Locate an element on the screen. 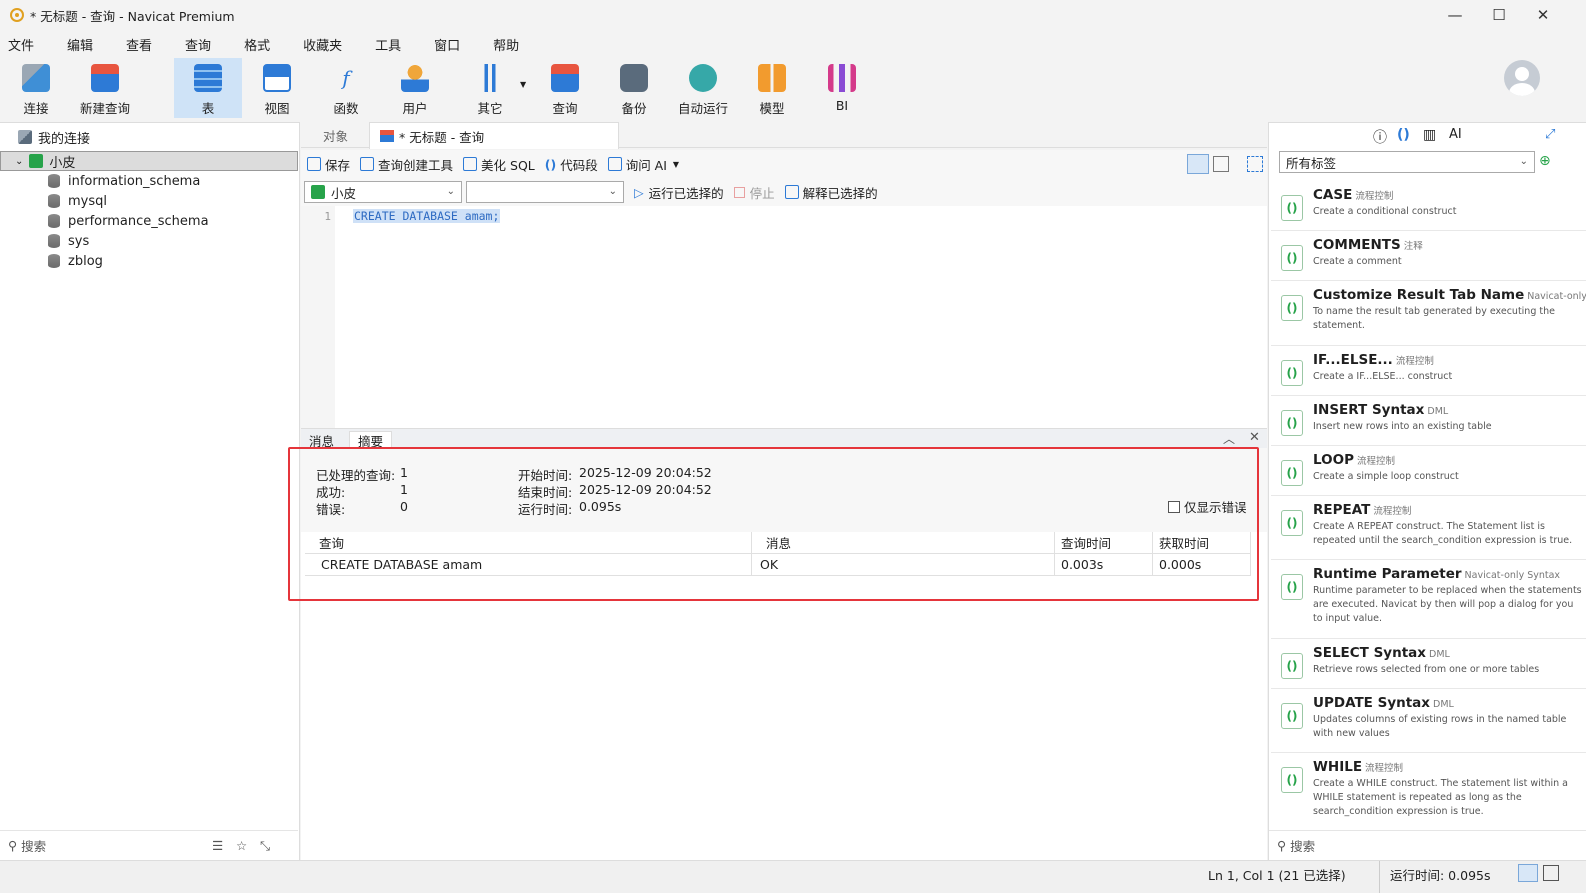  cell-query: CREATE DATABASE amam is located at coordinates (528, 565).